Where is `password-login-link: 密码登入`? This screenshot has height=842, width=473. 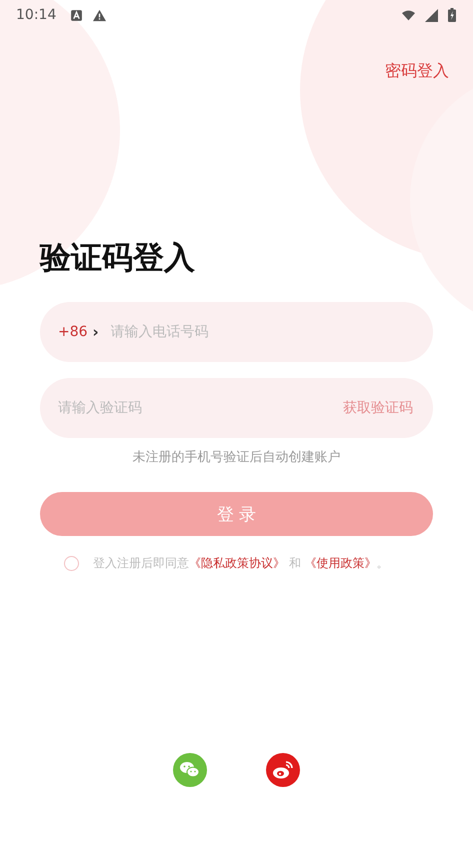
password-login-link: 密码登入 is located at coordinates (417, 75).